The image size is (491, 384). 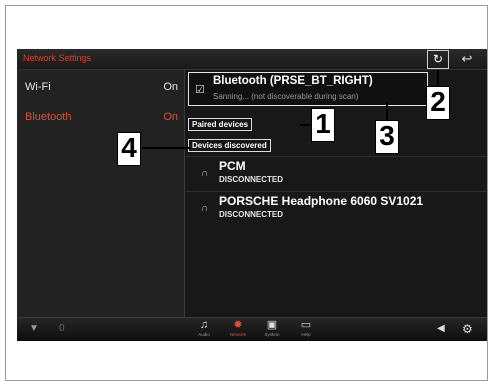 I want to click on wifi-signal-icon: ▼, so click(x=34, y=328).